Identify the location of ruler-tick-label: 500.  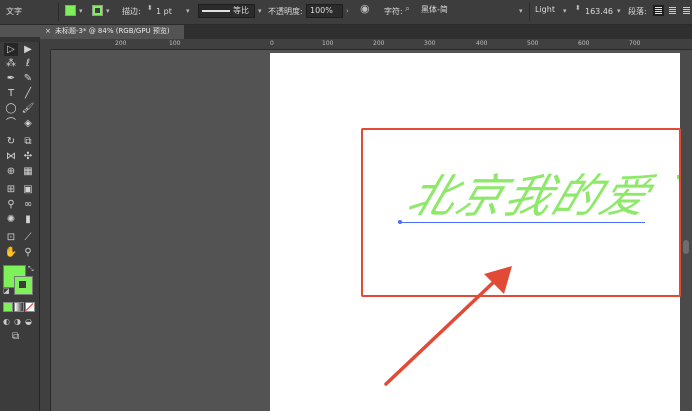
(533, 43).